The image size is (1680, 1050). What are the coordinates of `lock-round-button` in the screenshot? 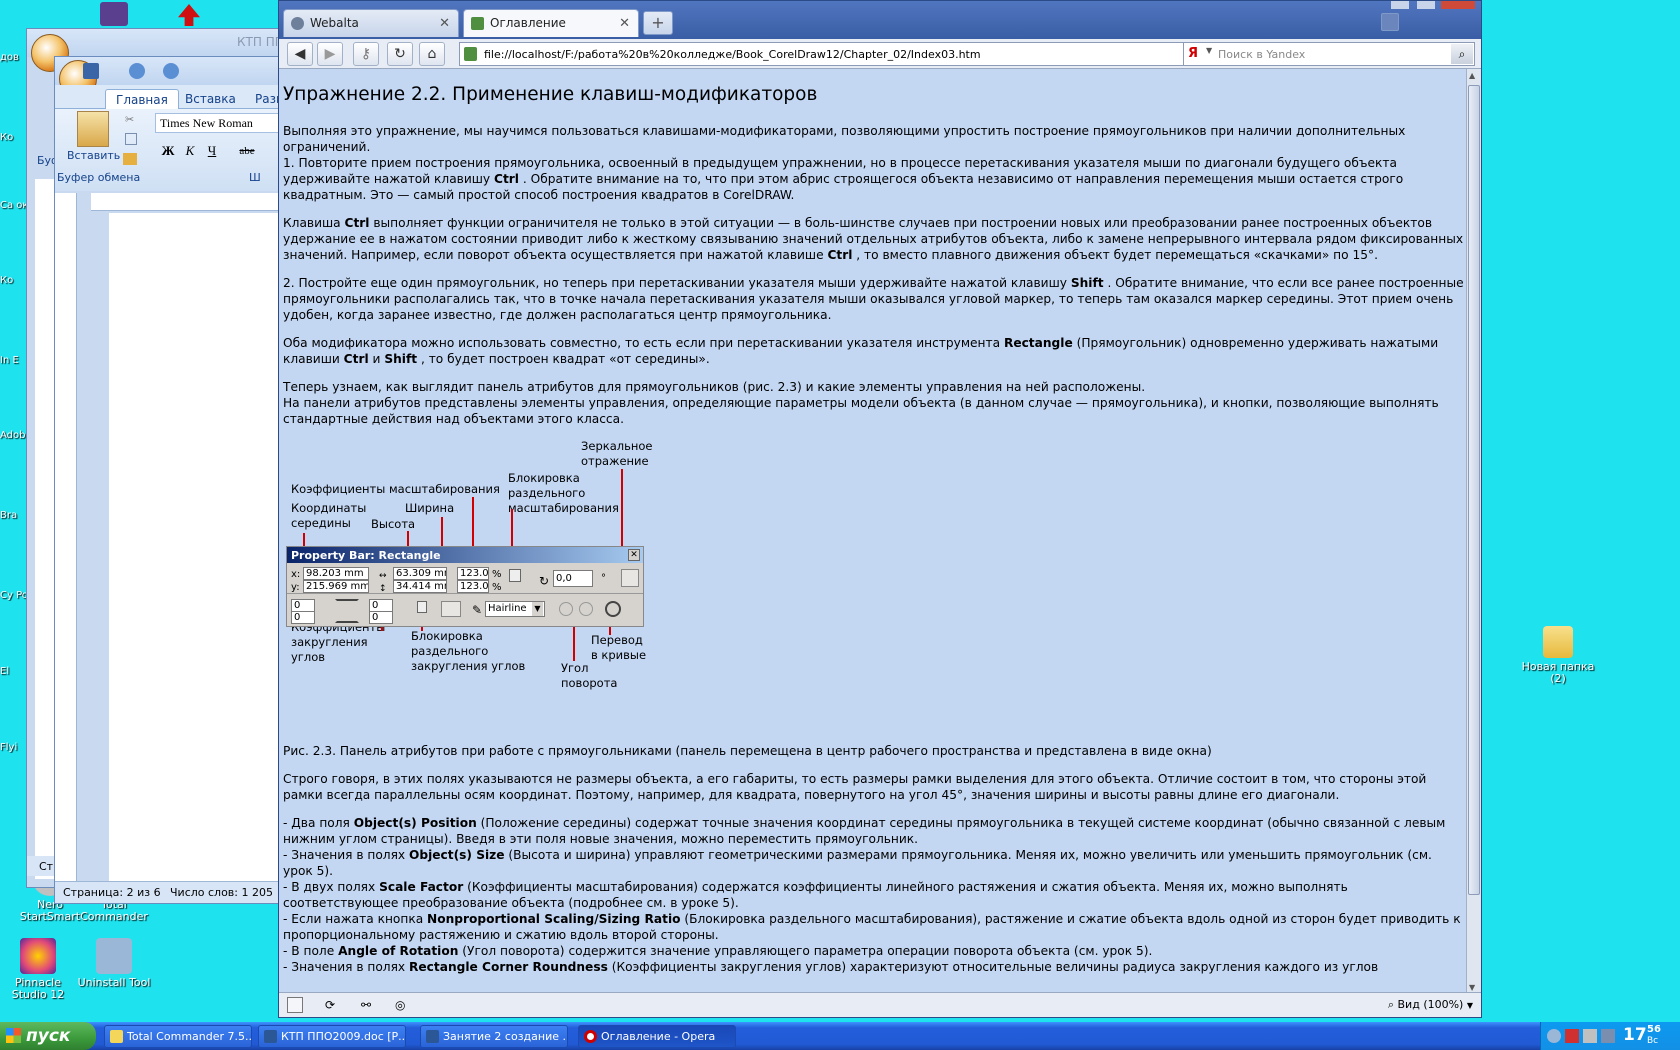 It's located at (422, 607).